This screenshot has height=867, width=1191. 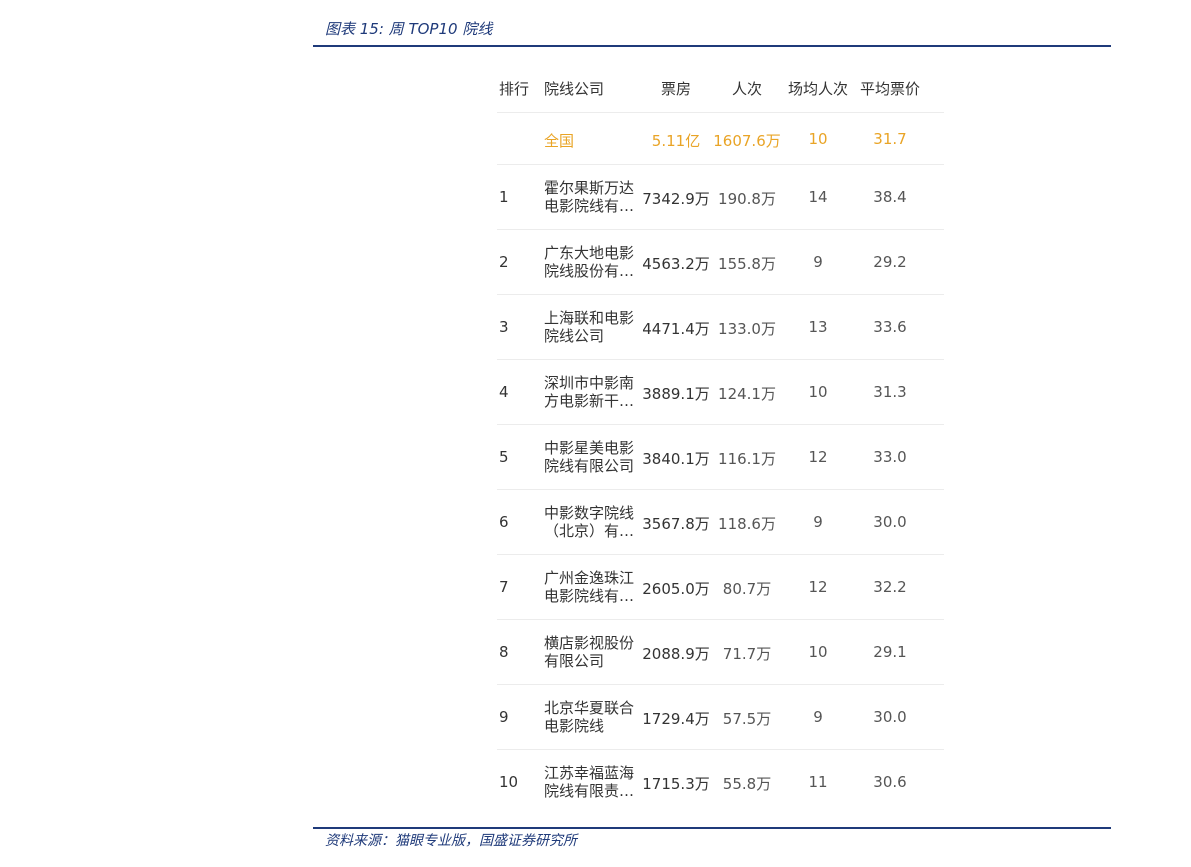 What do you see at coordinates (747, 459) in the screenshot?
I see `admissions-cell: 116.1万` at bounding box center [747, 459].